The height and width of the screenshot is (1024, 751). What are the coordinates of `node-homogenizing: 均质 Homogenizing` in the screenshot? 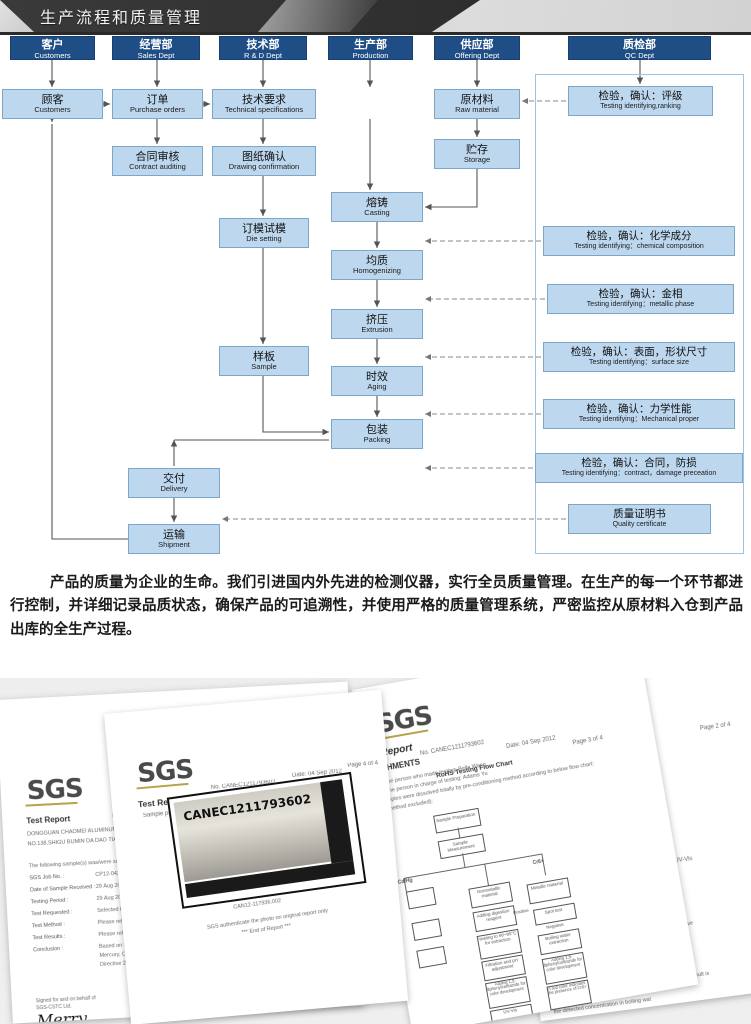 It's located at (377, 265).